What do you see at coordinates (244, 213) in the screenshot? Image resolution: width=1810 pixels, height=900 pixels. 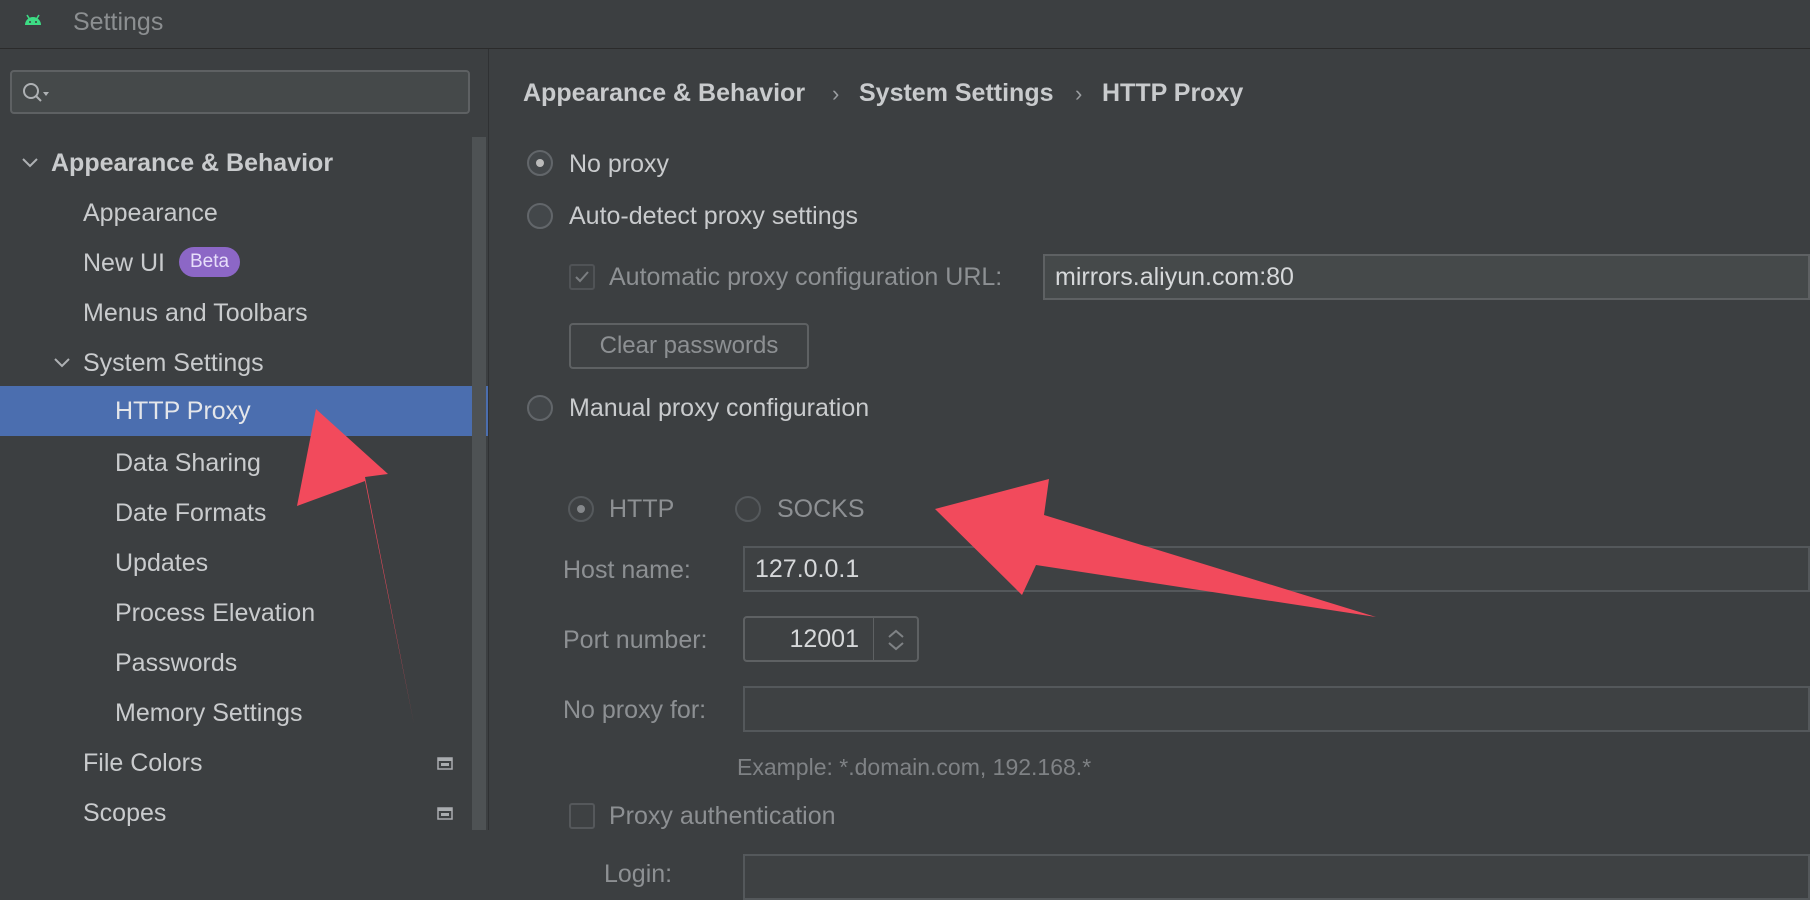 I see `tree-item-appearance: Appearance` at bounding box center [244, 213].